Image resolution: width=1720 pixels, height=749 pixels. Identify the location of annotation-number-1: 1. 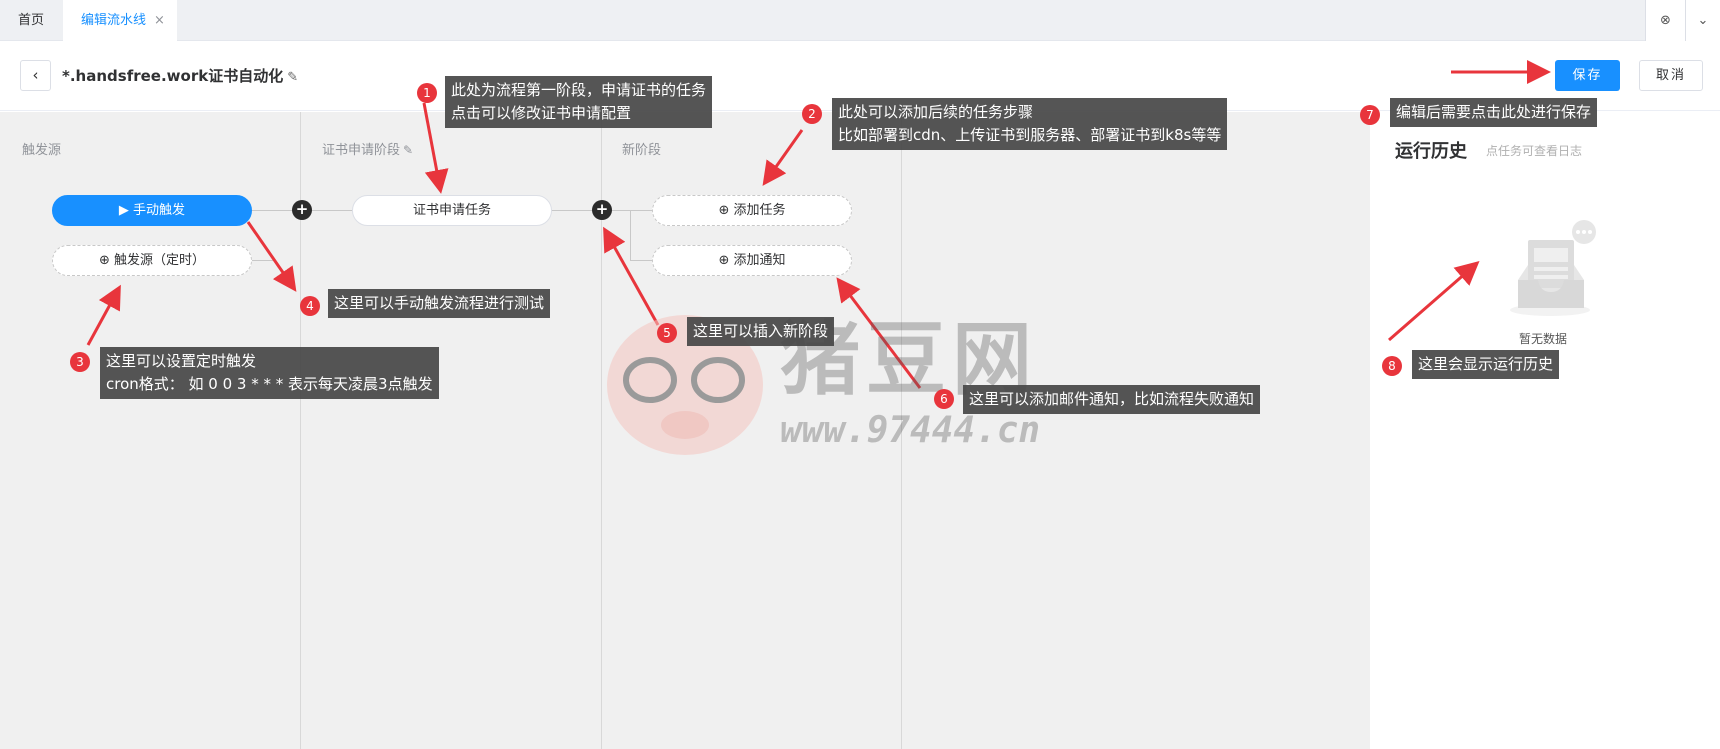
(427, 93).